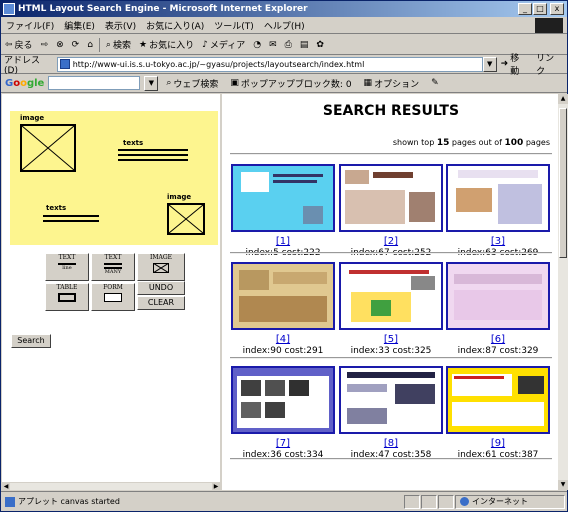  What do you see at coordinates (192, 83) in the screenshot?
I see `google-web-search-button: ⌕ ウェブ検索` at bounding box center [192, 83].